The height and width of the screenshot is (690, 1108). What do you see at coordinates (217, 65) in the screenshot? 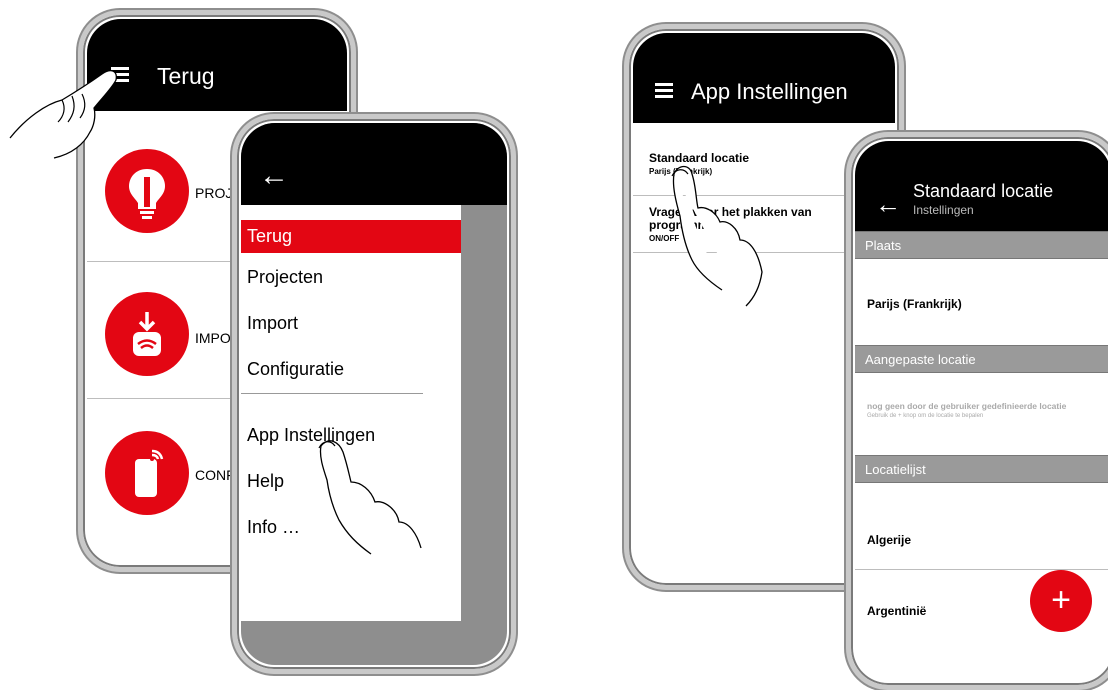
I see `home-header: Terug` at bounding box center [217, 65].